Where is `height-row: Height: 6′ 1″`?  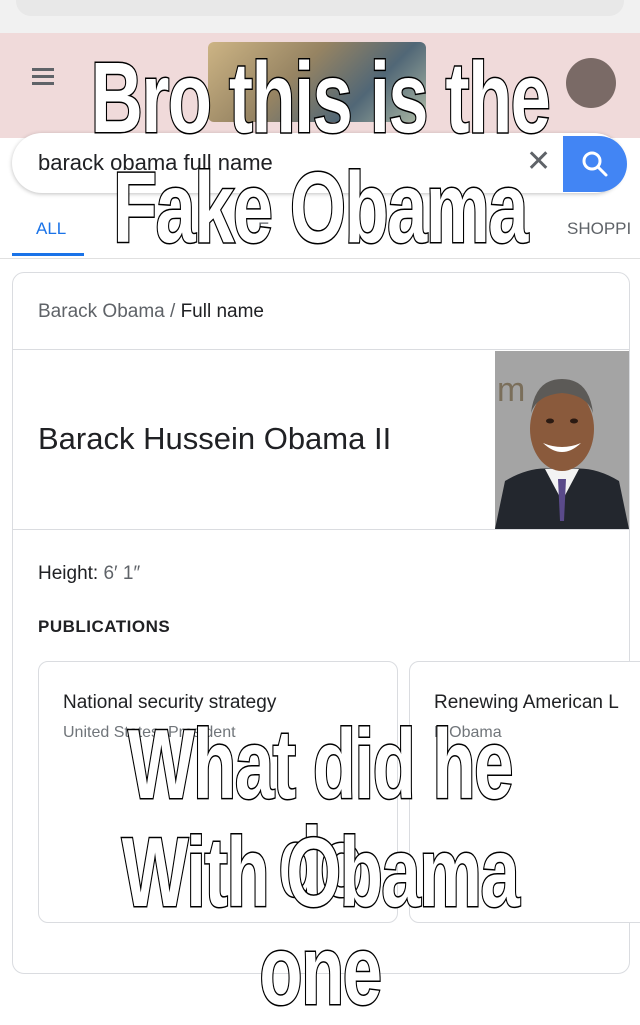
height-row: Height: 6′ 1″ is located at coordinates (89, 574).